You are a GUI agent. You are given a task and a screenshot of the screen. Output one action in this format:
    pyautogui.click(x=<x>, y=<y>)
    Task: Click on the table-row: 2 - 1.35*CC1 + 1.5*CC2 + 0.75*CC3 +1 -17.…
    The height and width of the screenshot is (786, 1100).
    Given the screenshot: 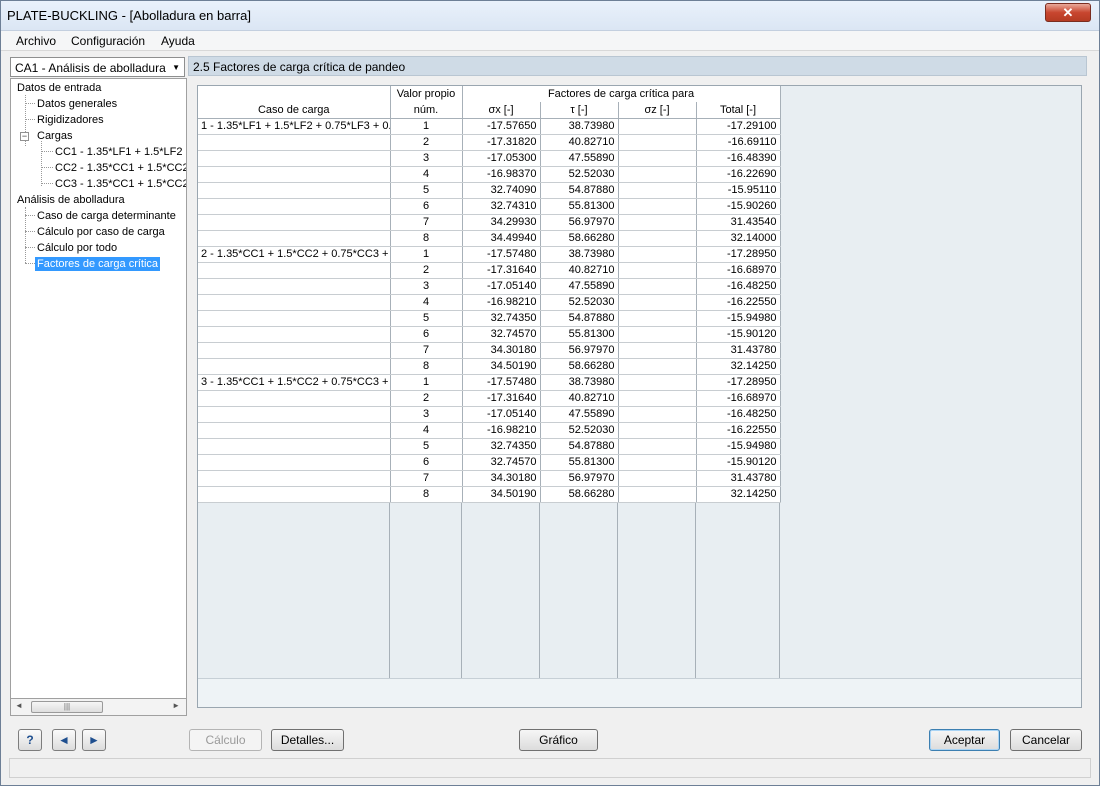 What is the action you would take?
    pyautogui.click(x=489, y=254)
    